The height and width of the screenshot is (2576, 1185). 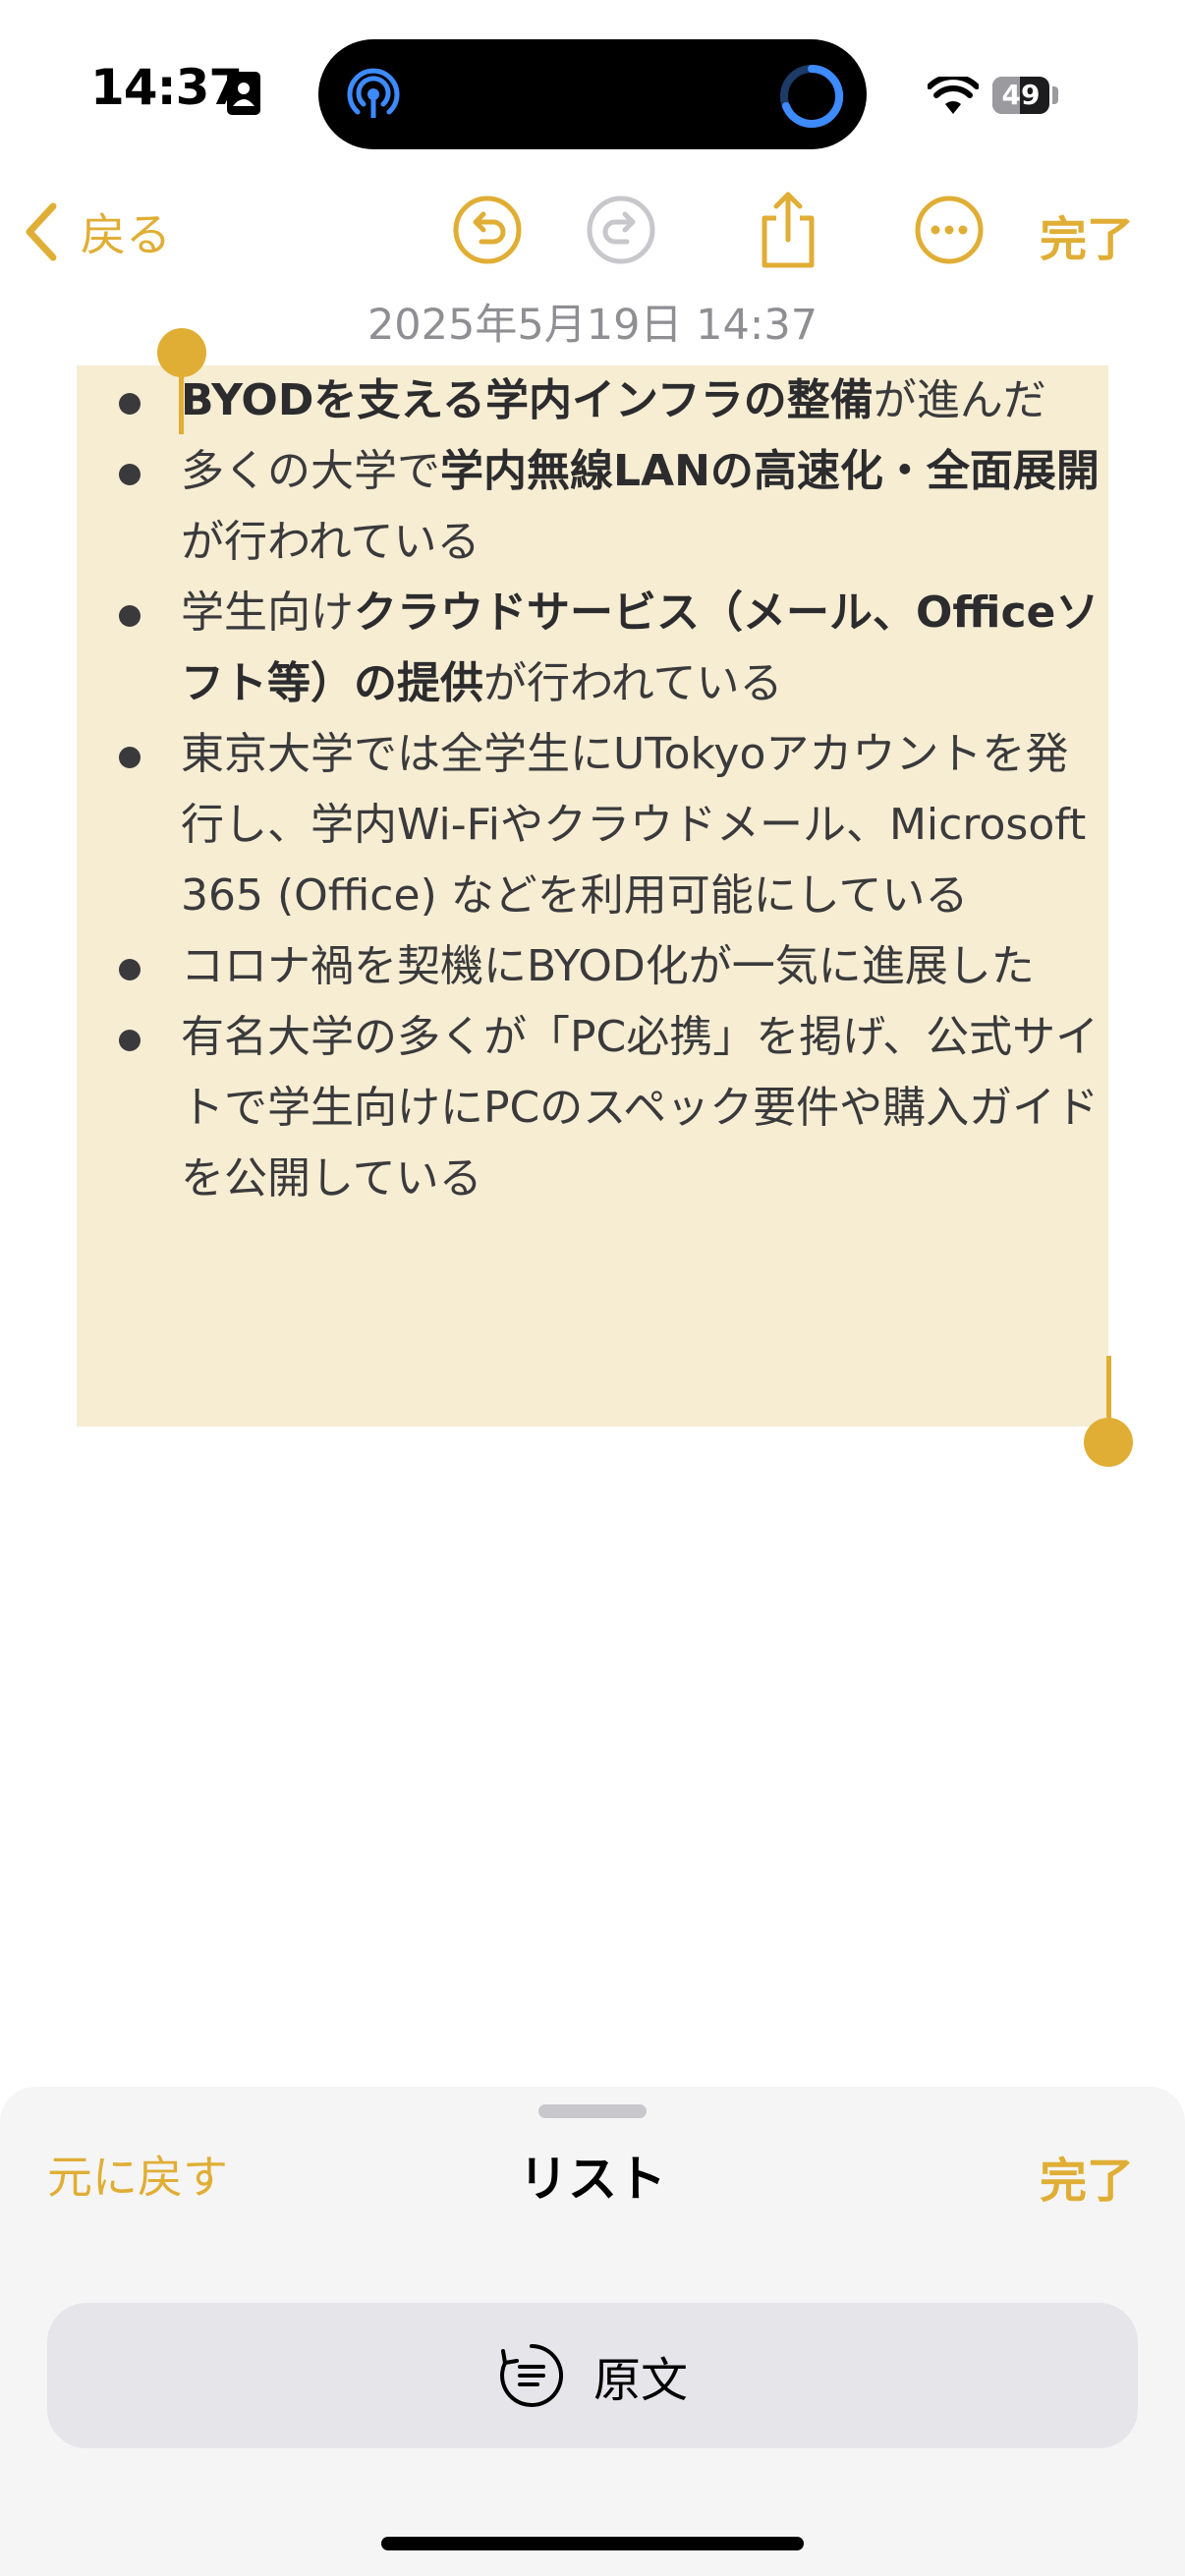 I want to click on wifi-icon, so click(x=954, y=95).